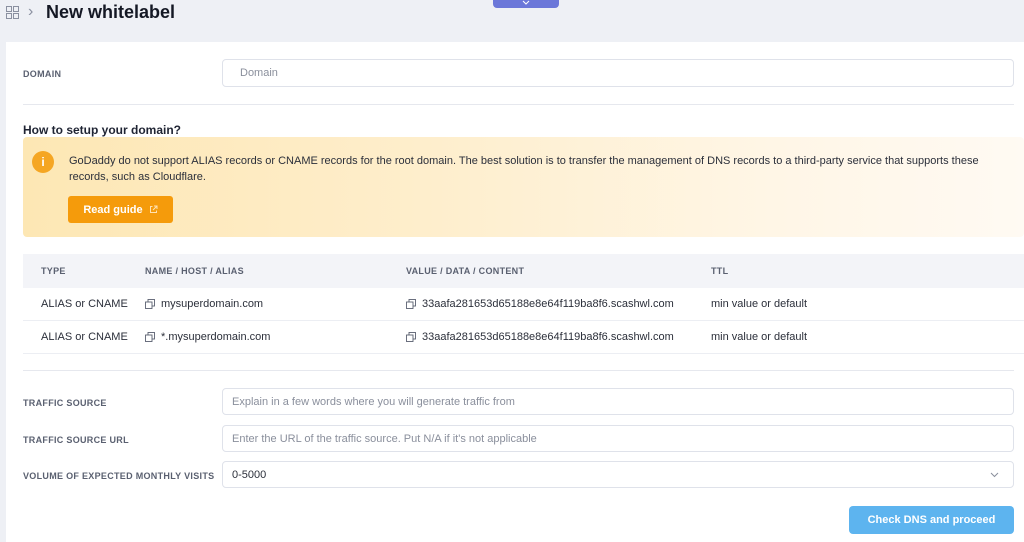 The height and width of the screenshot is (542, 1024). Describe the element at coordinates (618, 474) in the screenshot. I see `monthly-visits-select: 0-5000` at that location.